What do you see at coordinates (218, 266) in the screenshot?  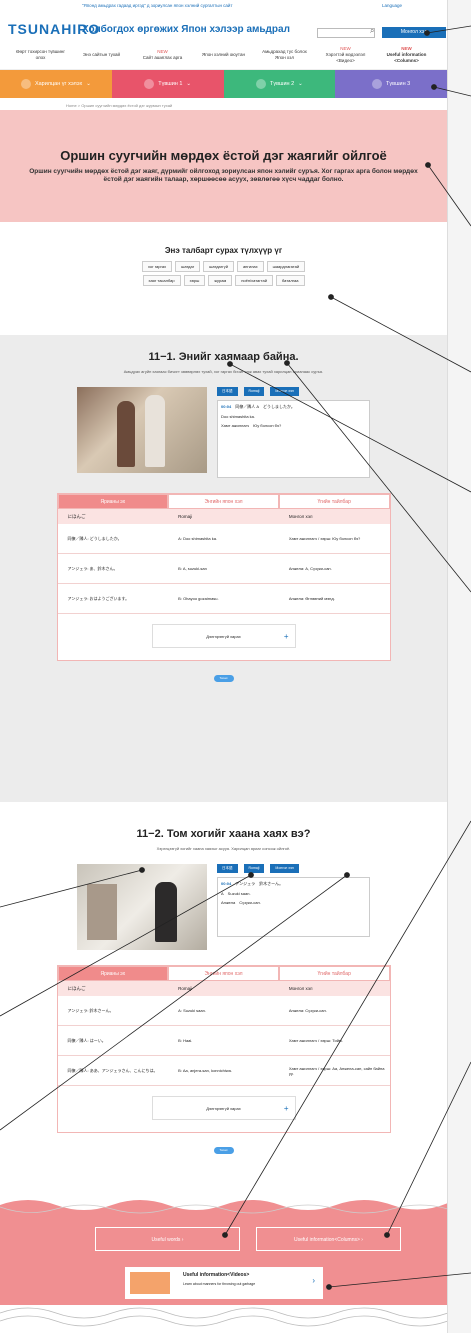 I see `keyword-chip: шатдаггүй` at bounding box center [218, 266].